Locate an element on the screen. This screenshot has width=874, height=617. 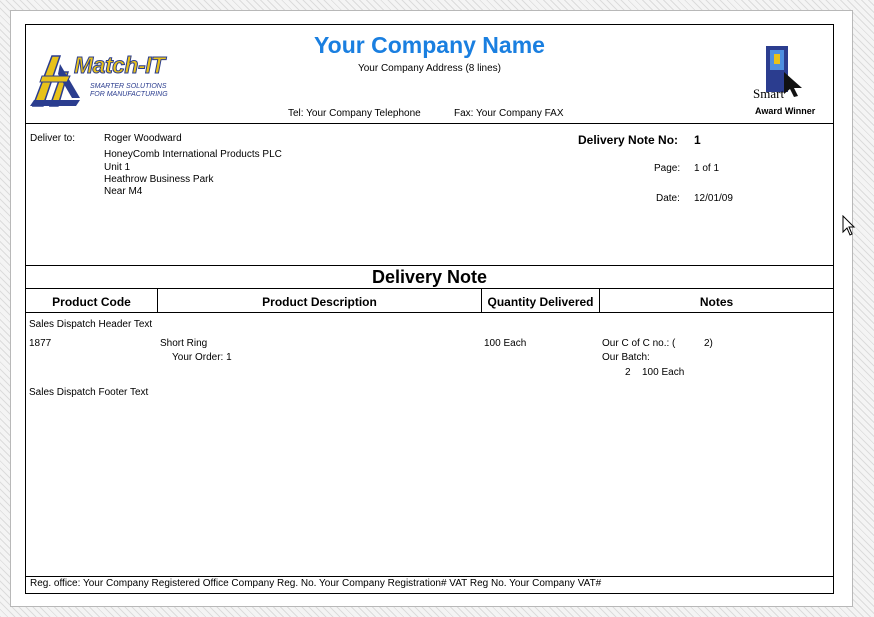
document-title: Delivery Note is located at coordinates (429, 277).